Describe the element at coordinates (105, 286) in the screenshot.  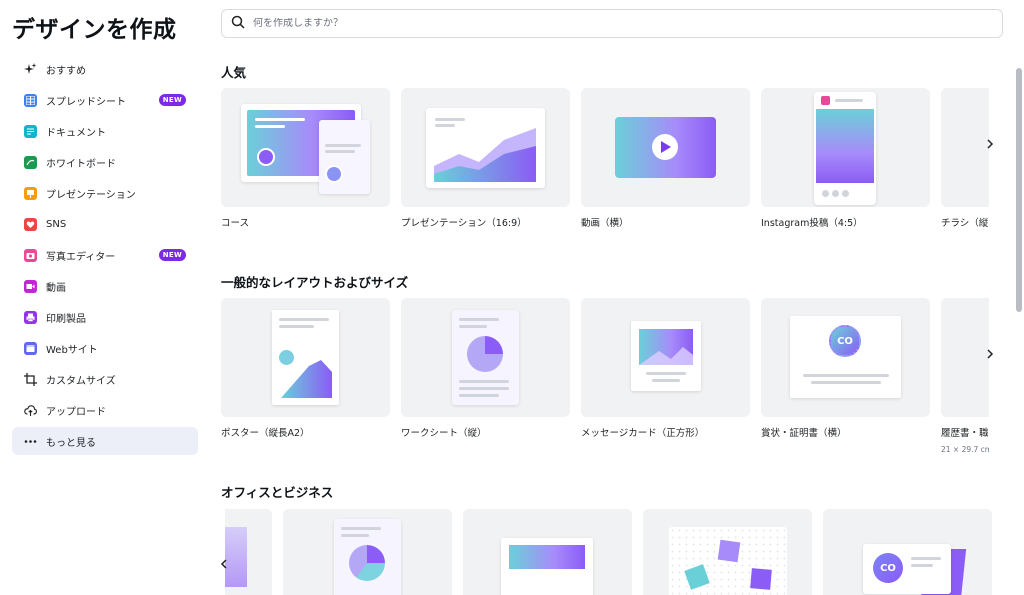
I see `sidebar-item-video: 動画` at that location.